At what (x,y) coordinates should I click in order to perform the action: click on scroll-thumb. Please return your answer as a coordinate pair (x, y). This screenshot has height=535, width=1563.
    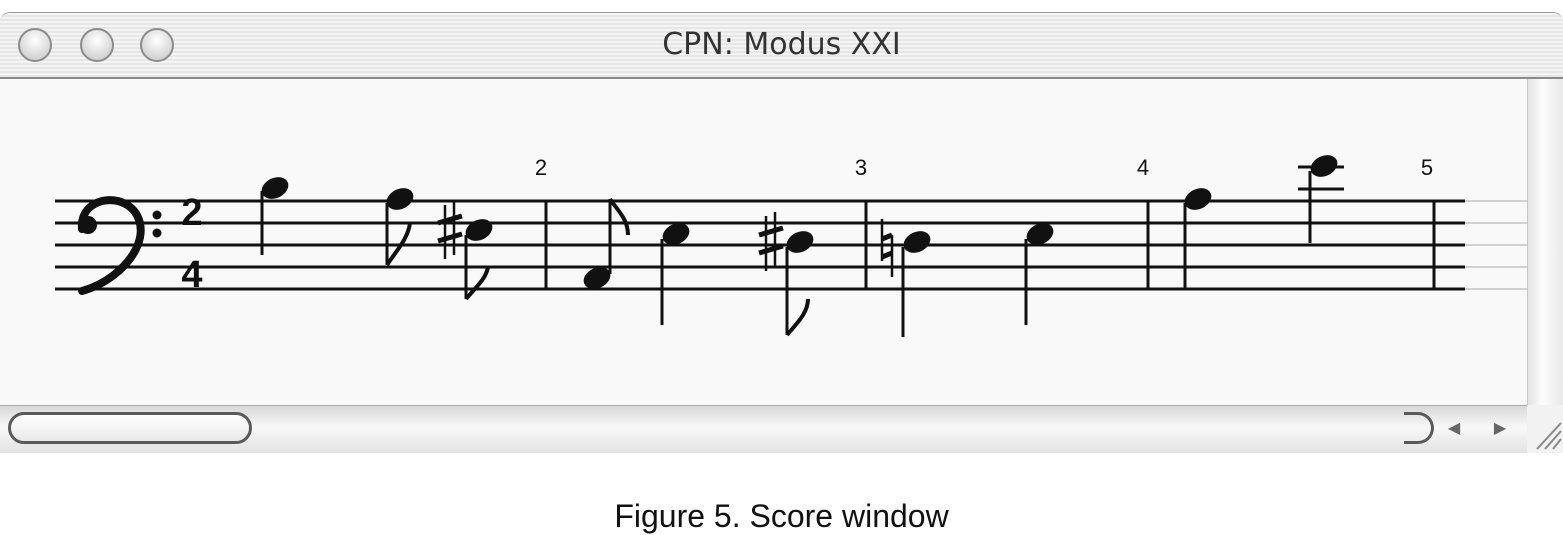
    Looking at the image, I should click on (130, 428).